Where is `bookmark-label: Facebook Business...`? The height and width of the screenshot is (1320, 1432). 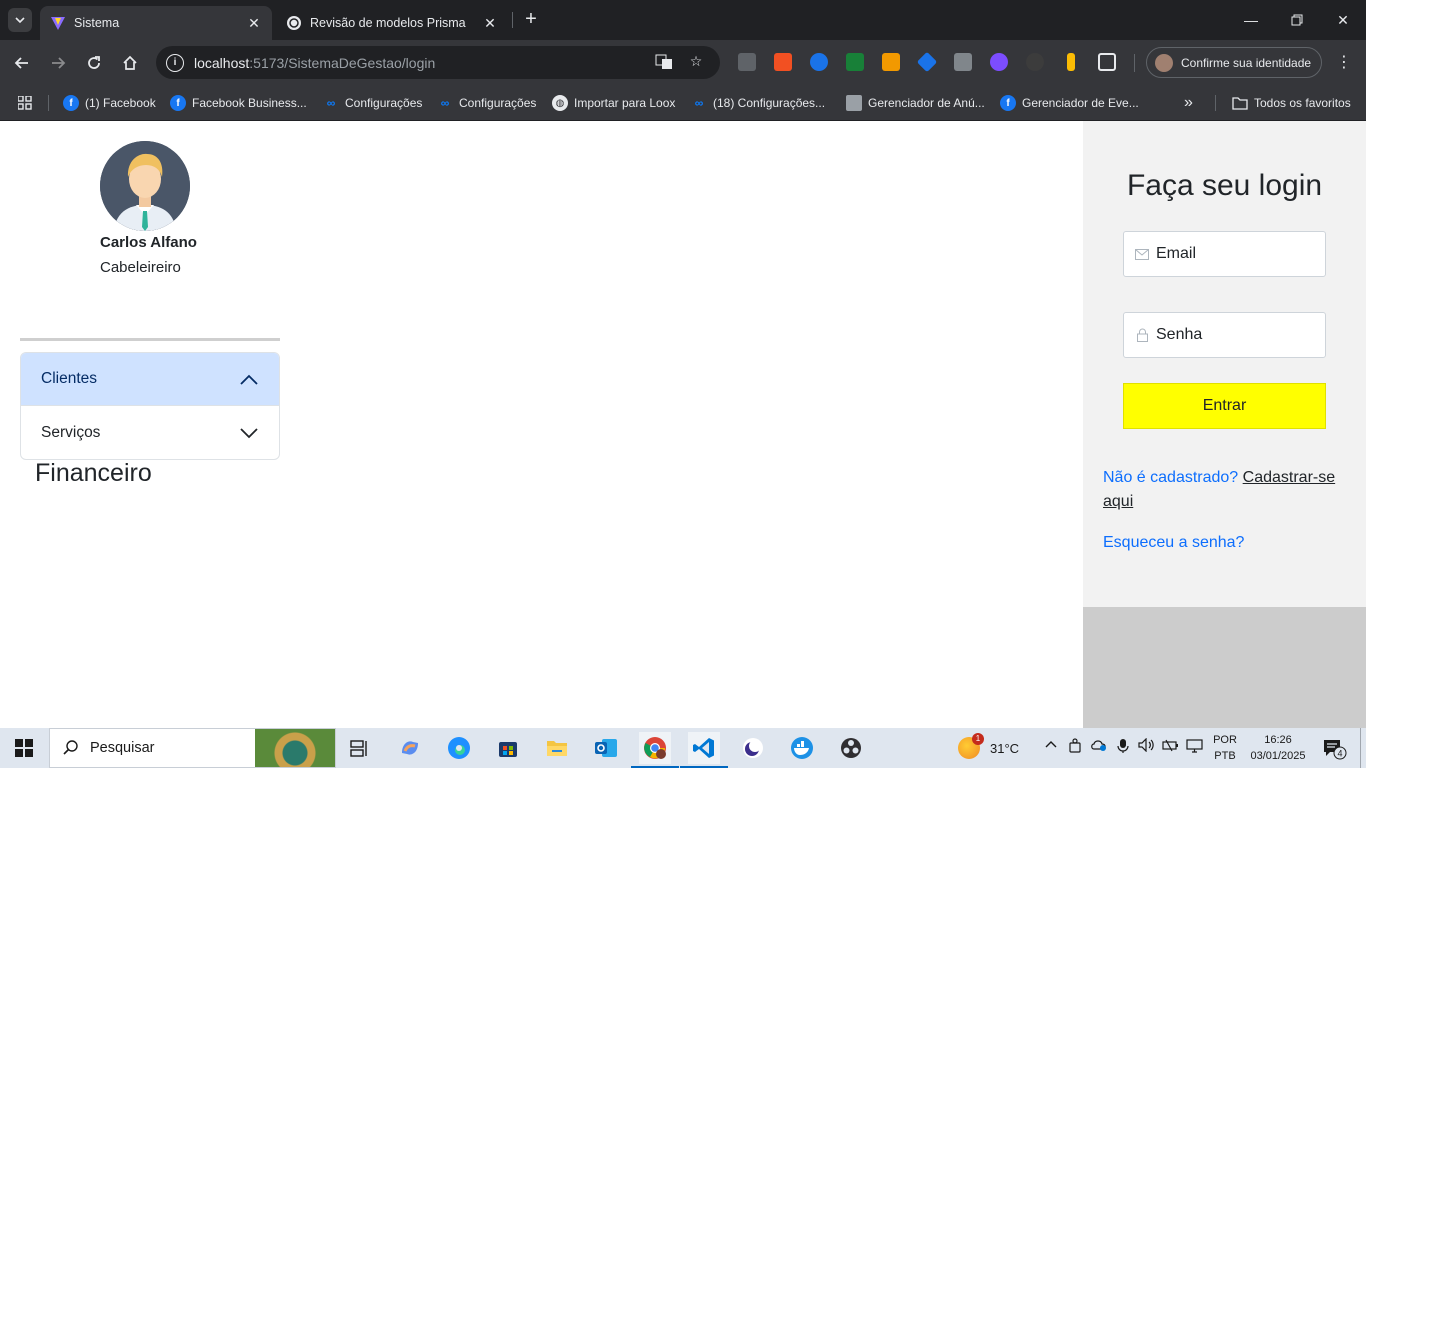 bookmark-label: Facebook Business... is located at coordinates (249, 103).